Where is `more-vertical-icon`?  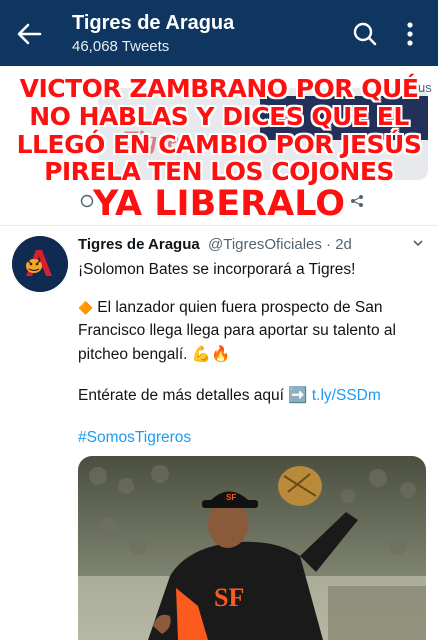
more-vertical-icon is located at coordinates (410, 34).